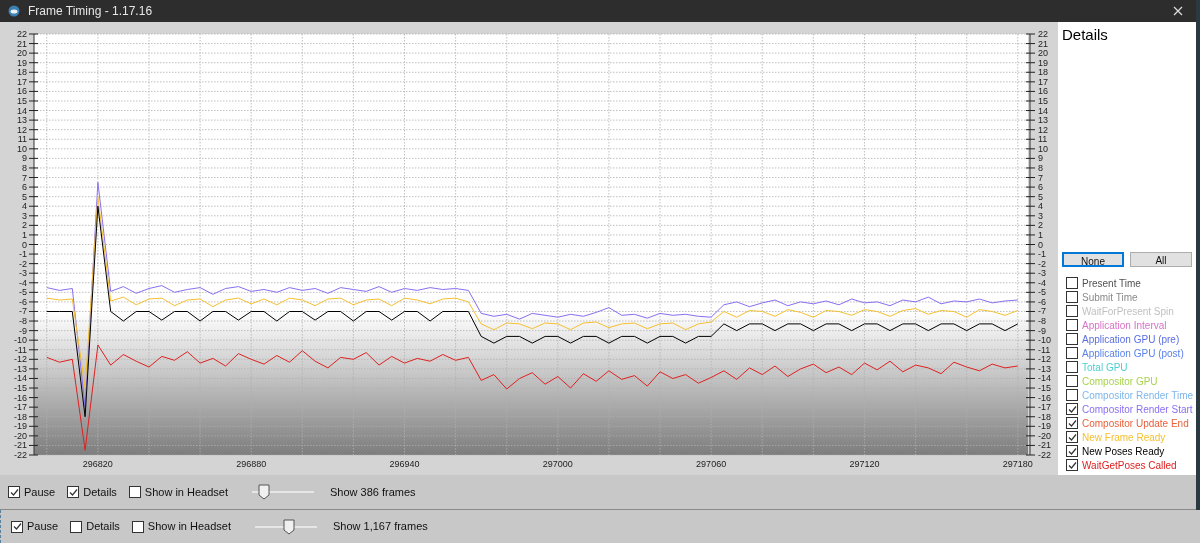  I want to click on y-tick-label: 19, so click(22, 62).